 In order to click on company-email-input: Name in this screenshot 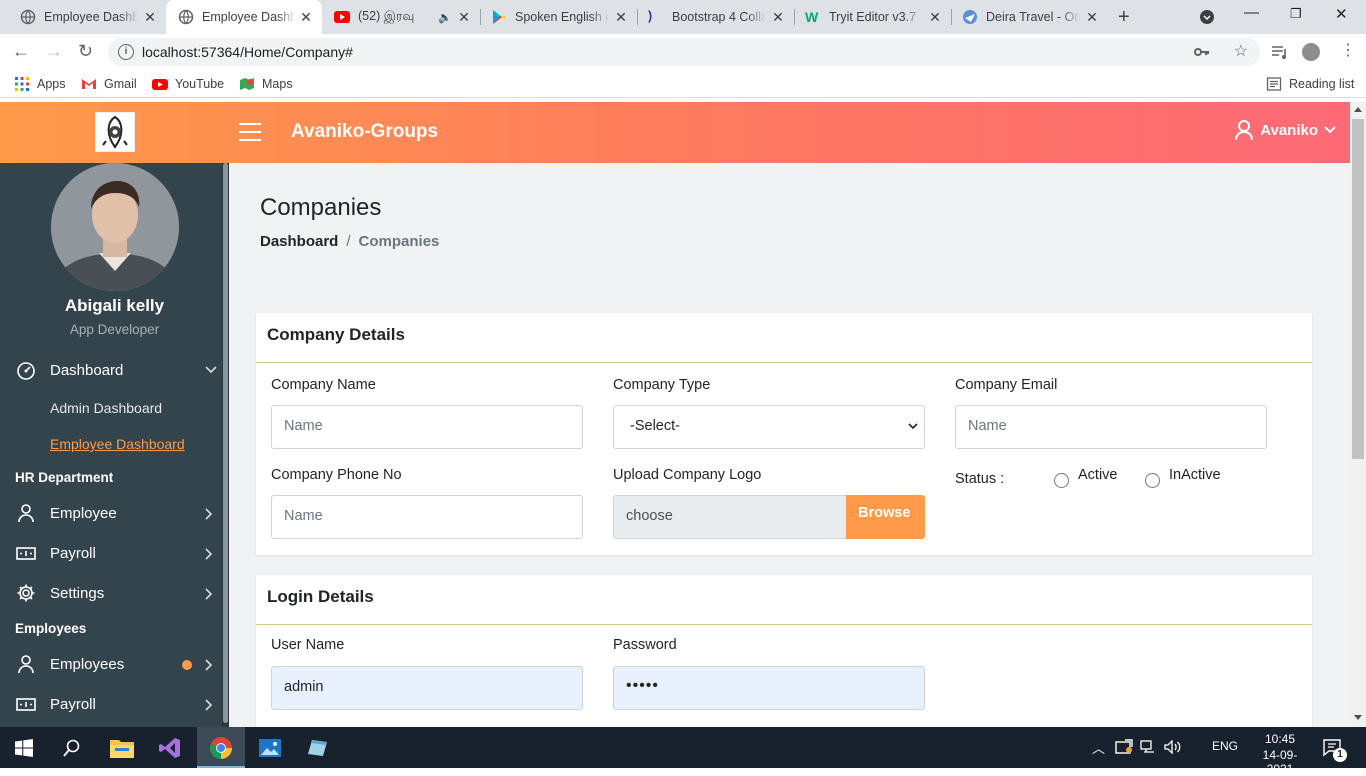, I will do `click(1111, 427)`.